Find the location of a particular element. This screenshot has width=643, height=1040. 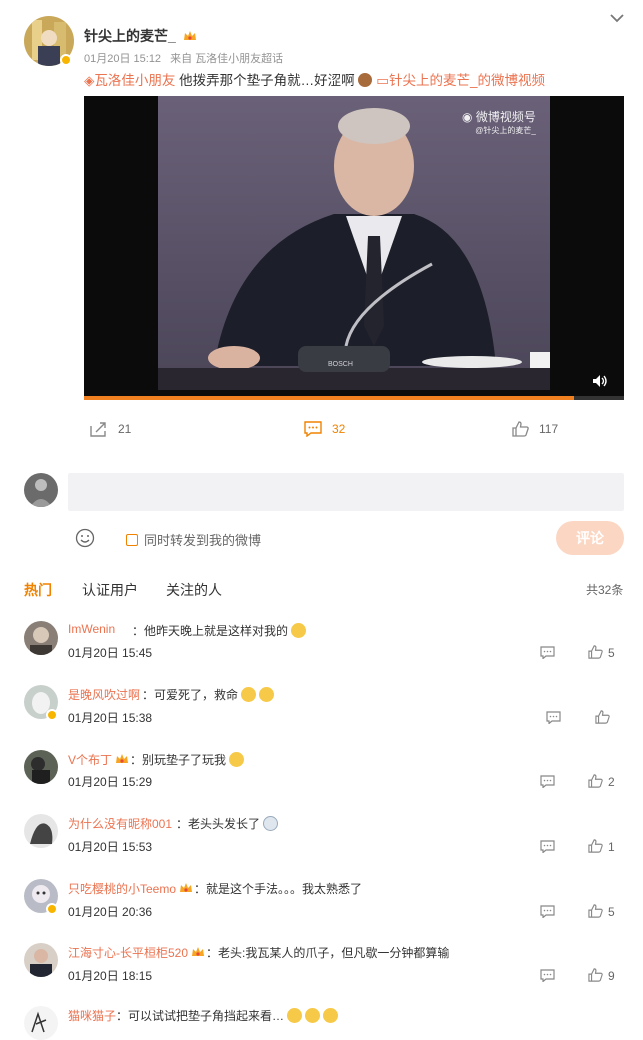

comment-text: ：老头:我瓦某人的爪子，但凡歇一分钟都算输 is located at coordinates (328, 953).